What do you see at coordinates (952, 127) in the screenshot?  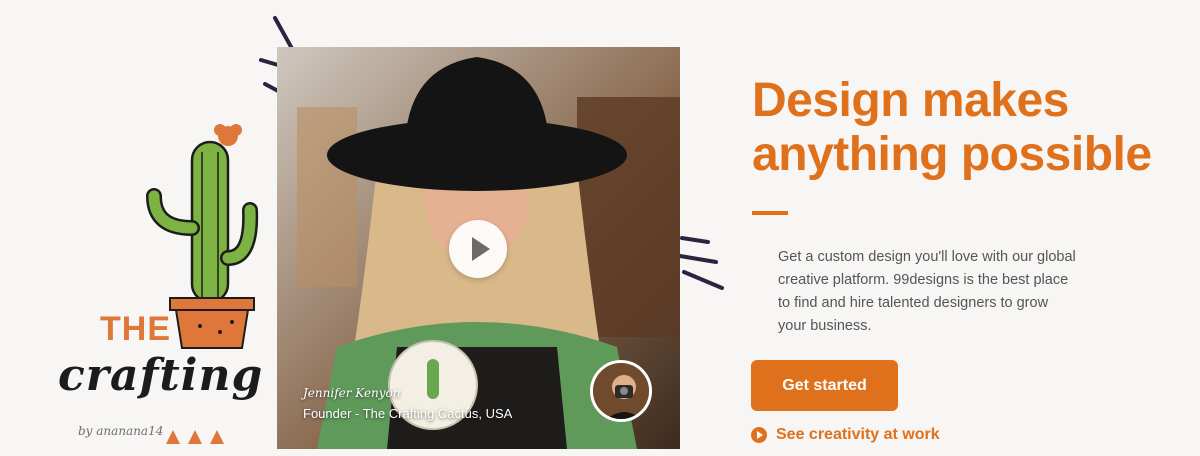 I see `hero-headline: Design makes anything possible` at bounding box center [952, 127].